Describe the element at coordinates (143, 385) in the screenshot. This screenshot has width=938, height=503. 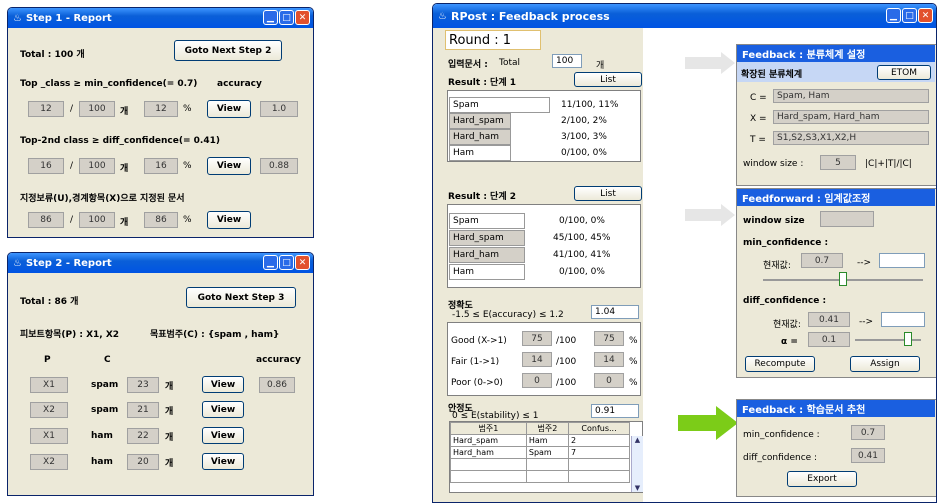
I see `row1-n: 23` at that location.